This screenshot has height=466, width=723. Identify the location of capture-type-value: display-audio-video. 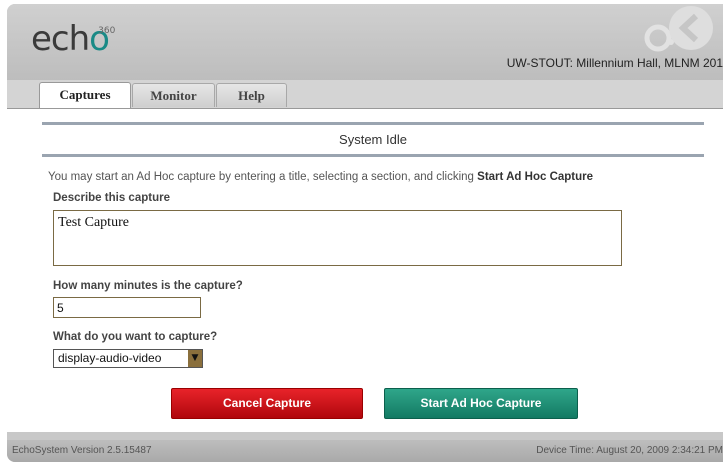
(110, 358).